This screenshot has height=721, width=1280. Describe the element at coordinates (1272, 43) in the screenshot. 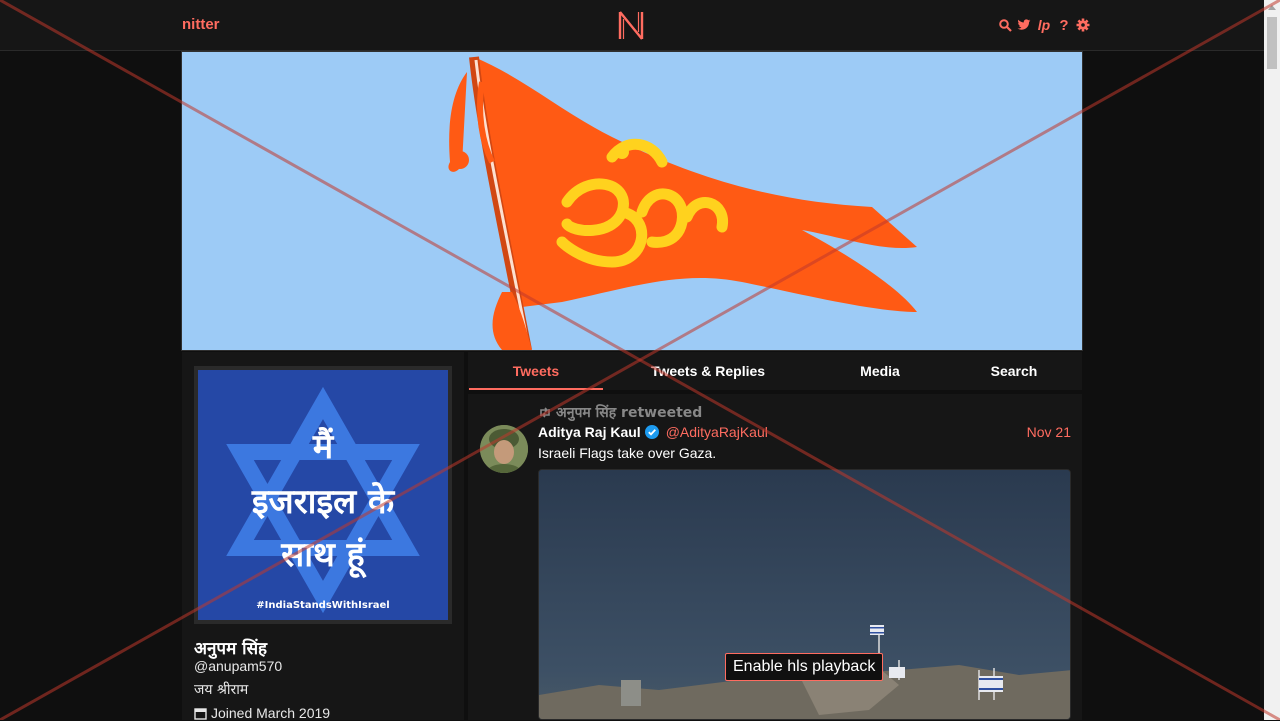

I see `scrollbar-thumb` at that location.